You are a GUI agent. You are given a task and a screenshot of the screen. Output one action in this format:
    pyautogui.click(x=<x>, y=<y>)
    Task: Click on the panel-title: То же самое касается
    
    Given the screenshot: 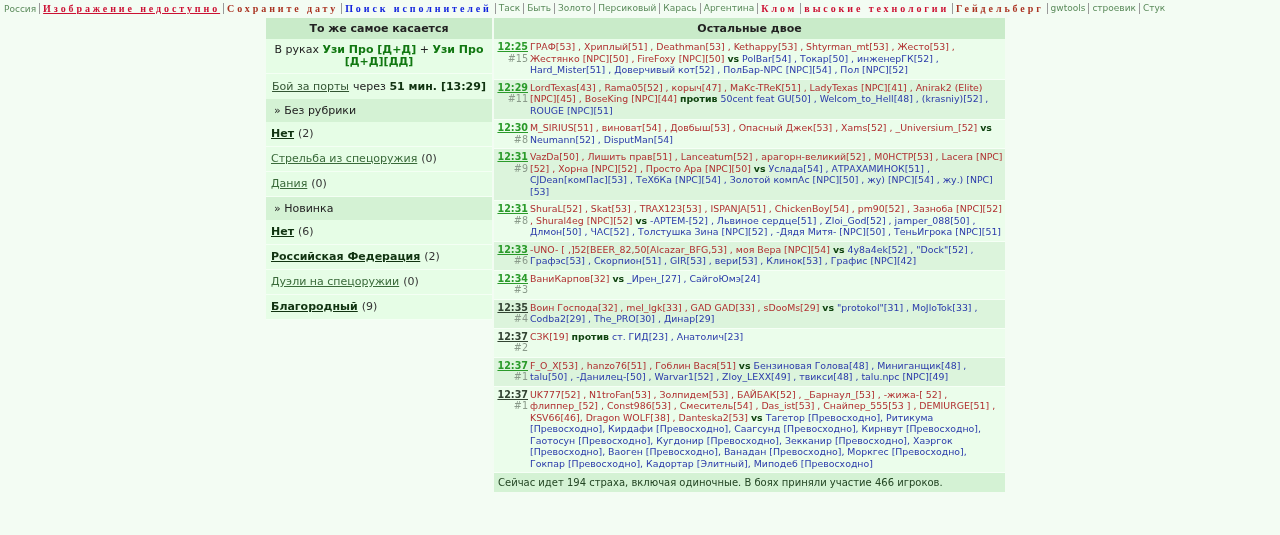 What is the action you would take?
    pyautogui.click(x=379, y=28)
    